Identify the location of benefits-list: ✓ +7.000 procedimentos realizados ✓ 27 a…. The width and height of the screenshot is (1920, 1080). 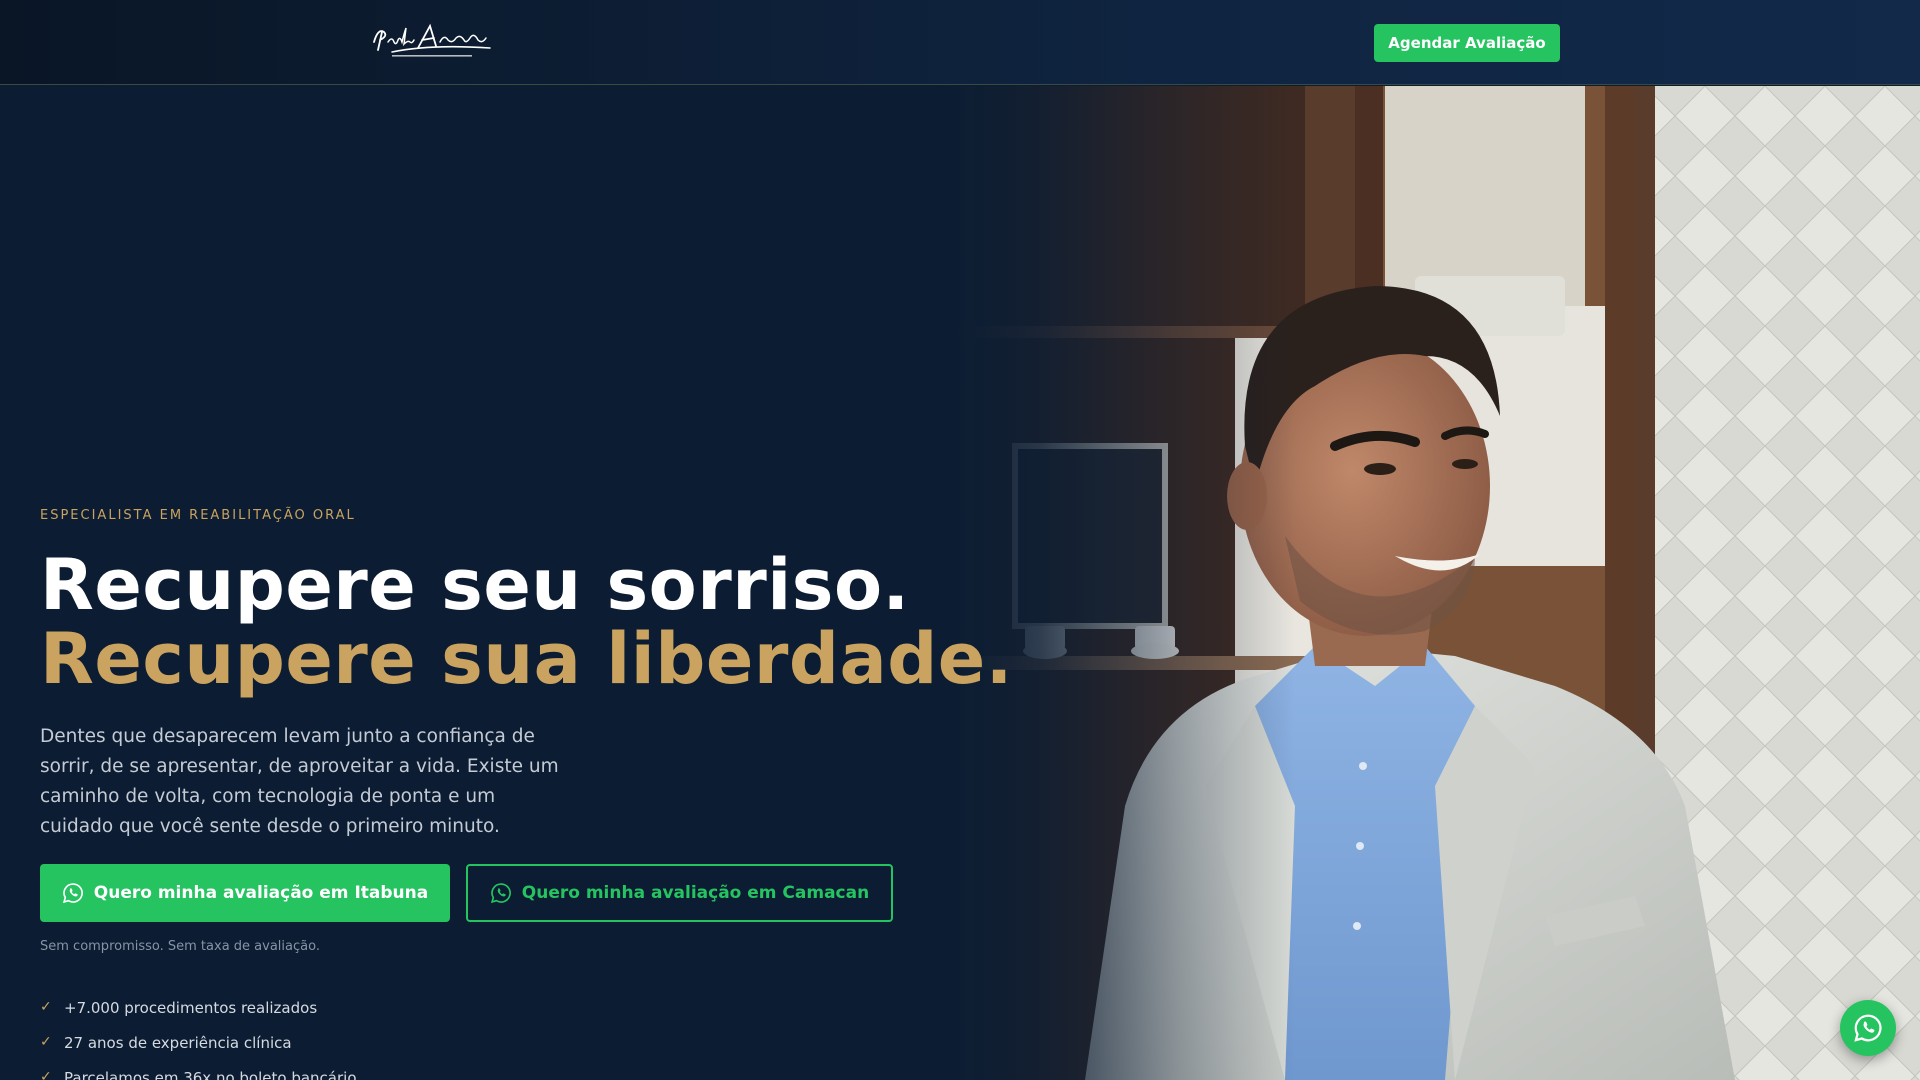
(198, 1039).